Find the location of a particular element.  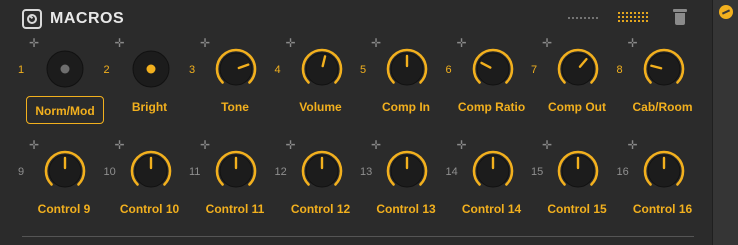

macro-16: 16 ✛ Control 16 is located at coordinates (661, 190).